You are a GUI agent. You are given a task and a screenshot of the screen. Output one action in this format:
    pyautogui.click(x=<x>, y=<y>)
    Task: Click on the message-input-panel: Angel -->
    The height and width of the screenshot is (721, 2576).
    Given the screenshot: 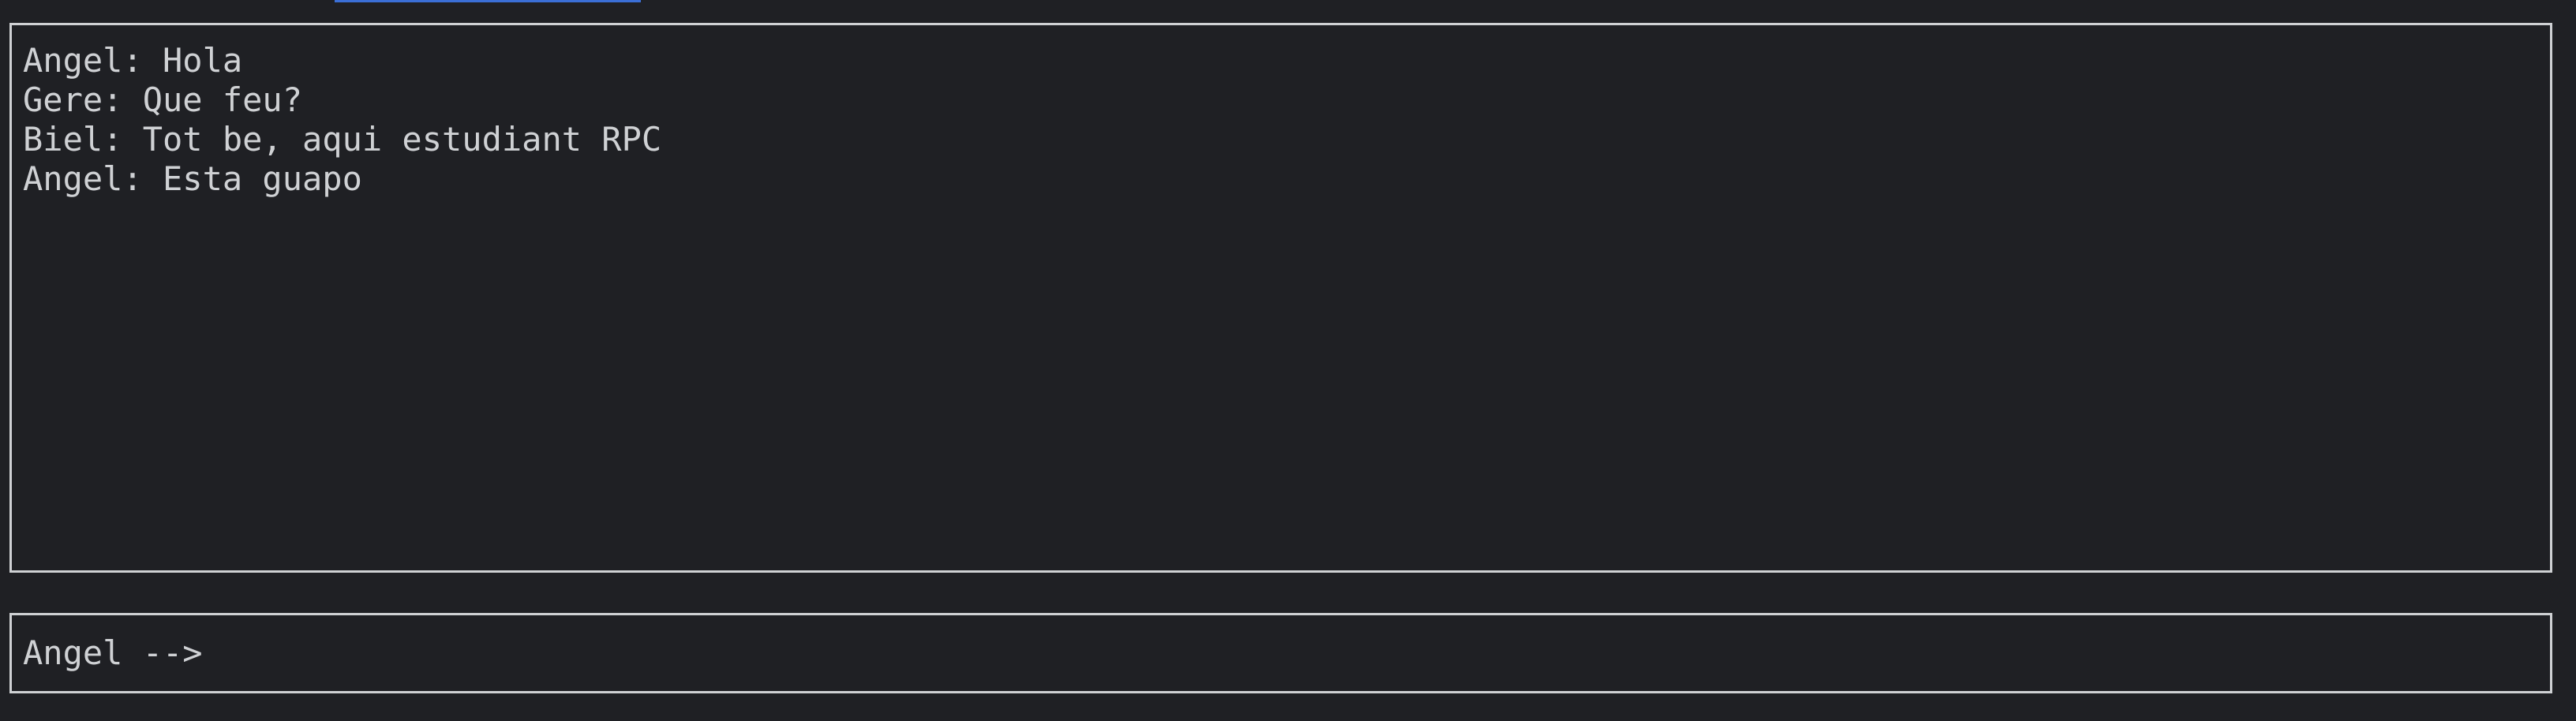 What is the action you would take?
    pyautogui.click(x=1280, y=653)
    